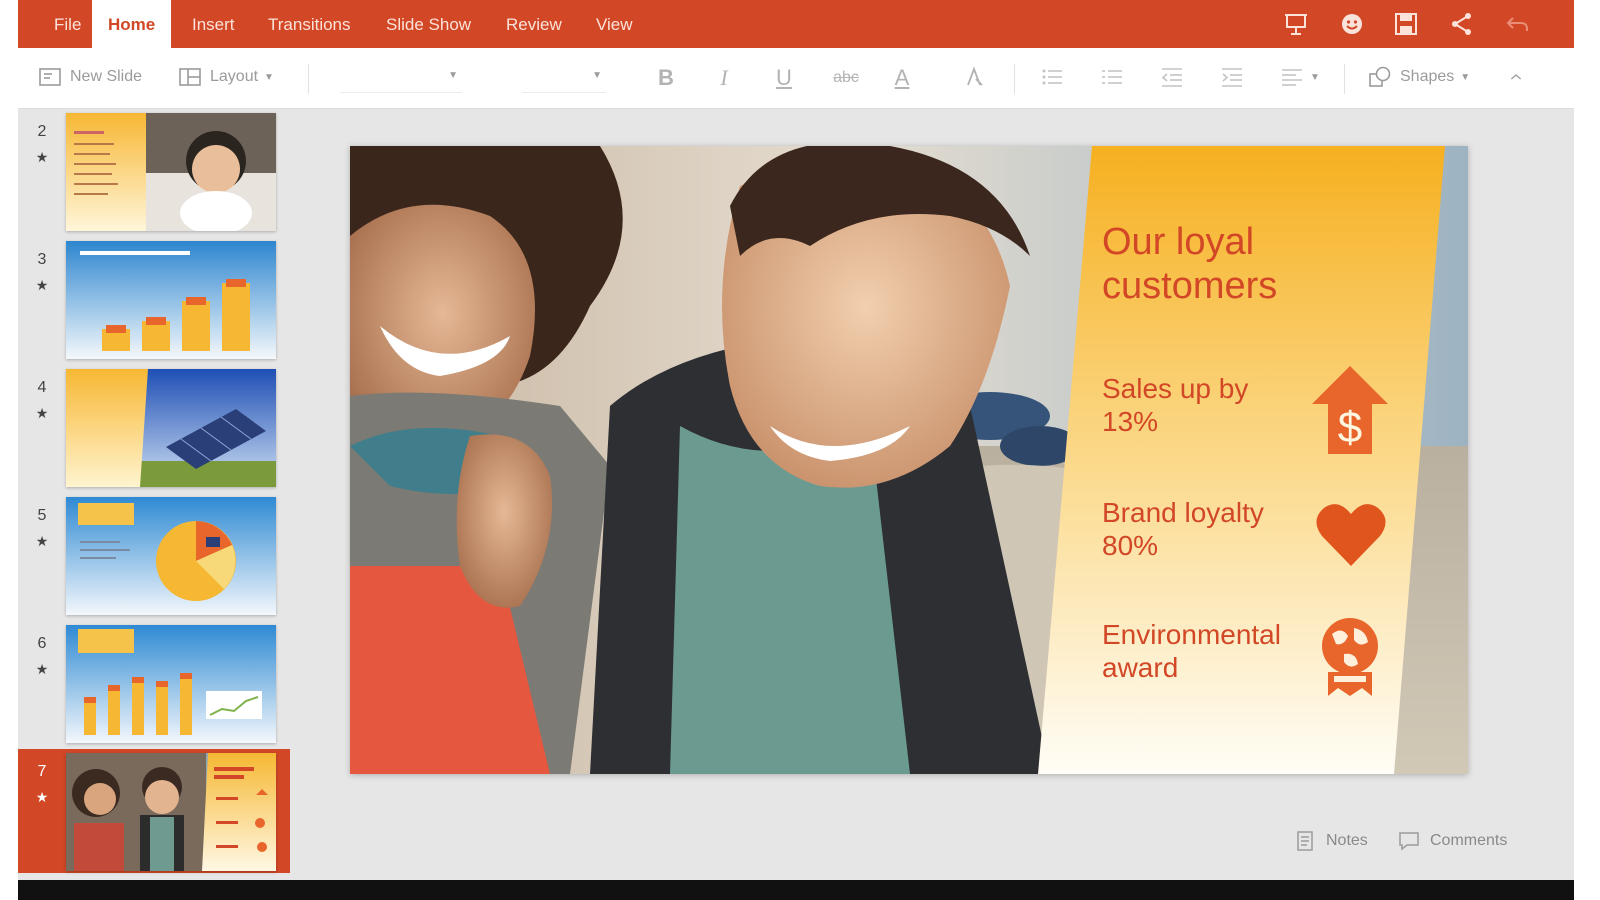 The height and width of the screenshot is (900, 1600). What do you see at coordinates (1207, 529) in the screenshot?
I see `stat-brand-loyalty: Brand loyalty 80%` at bounding box center [1207, 529].